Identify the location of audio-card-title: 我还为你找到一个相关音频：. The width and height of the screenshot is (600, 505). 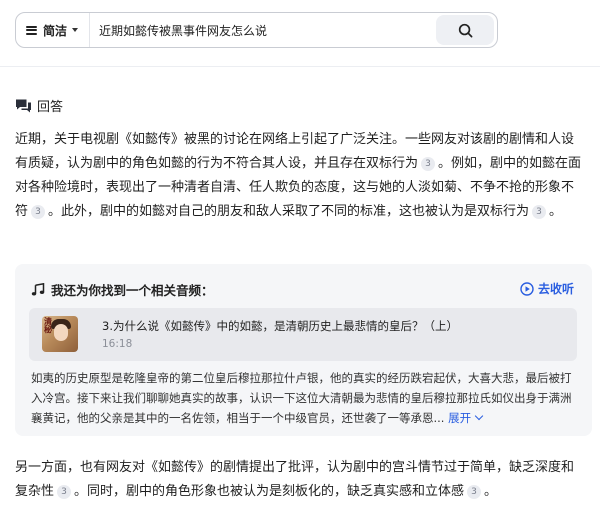
(132, 290).